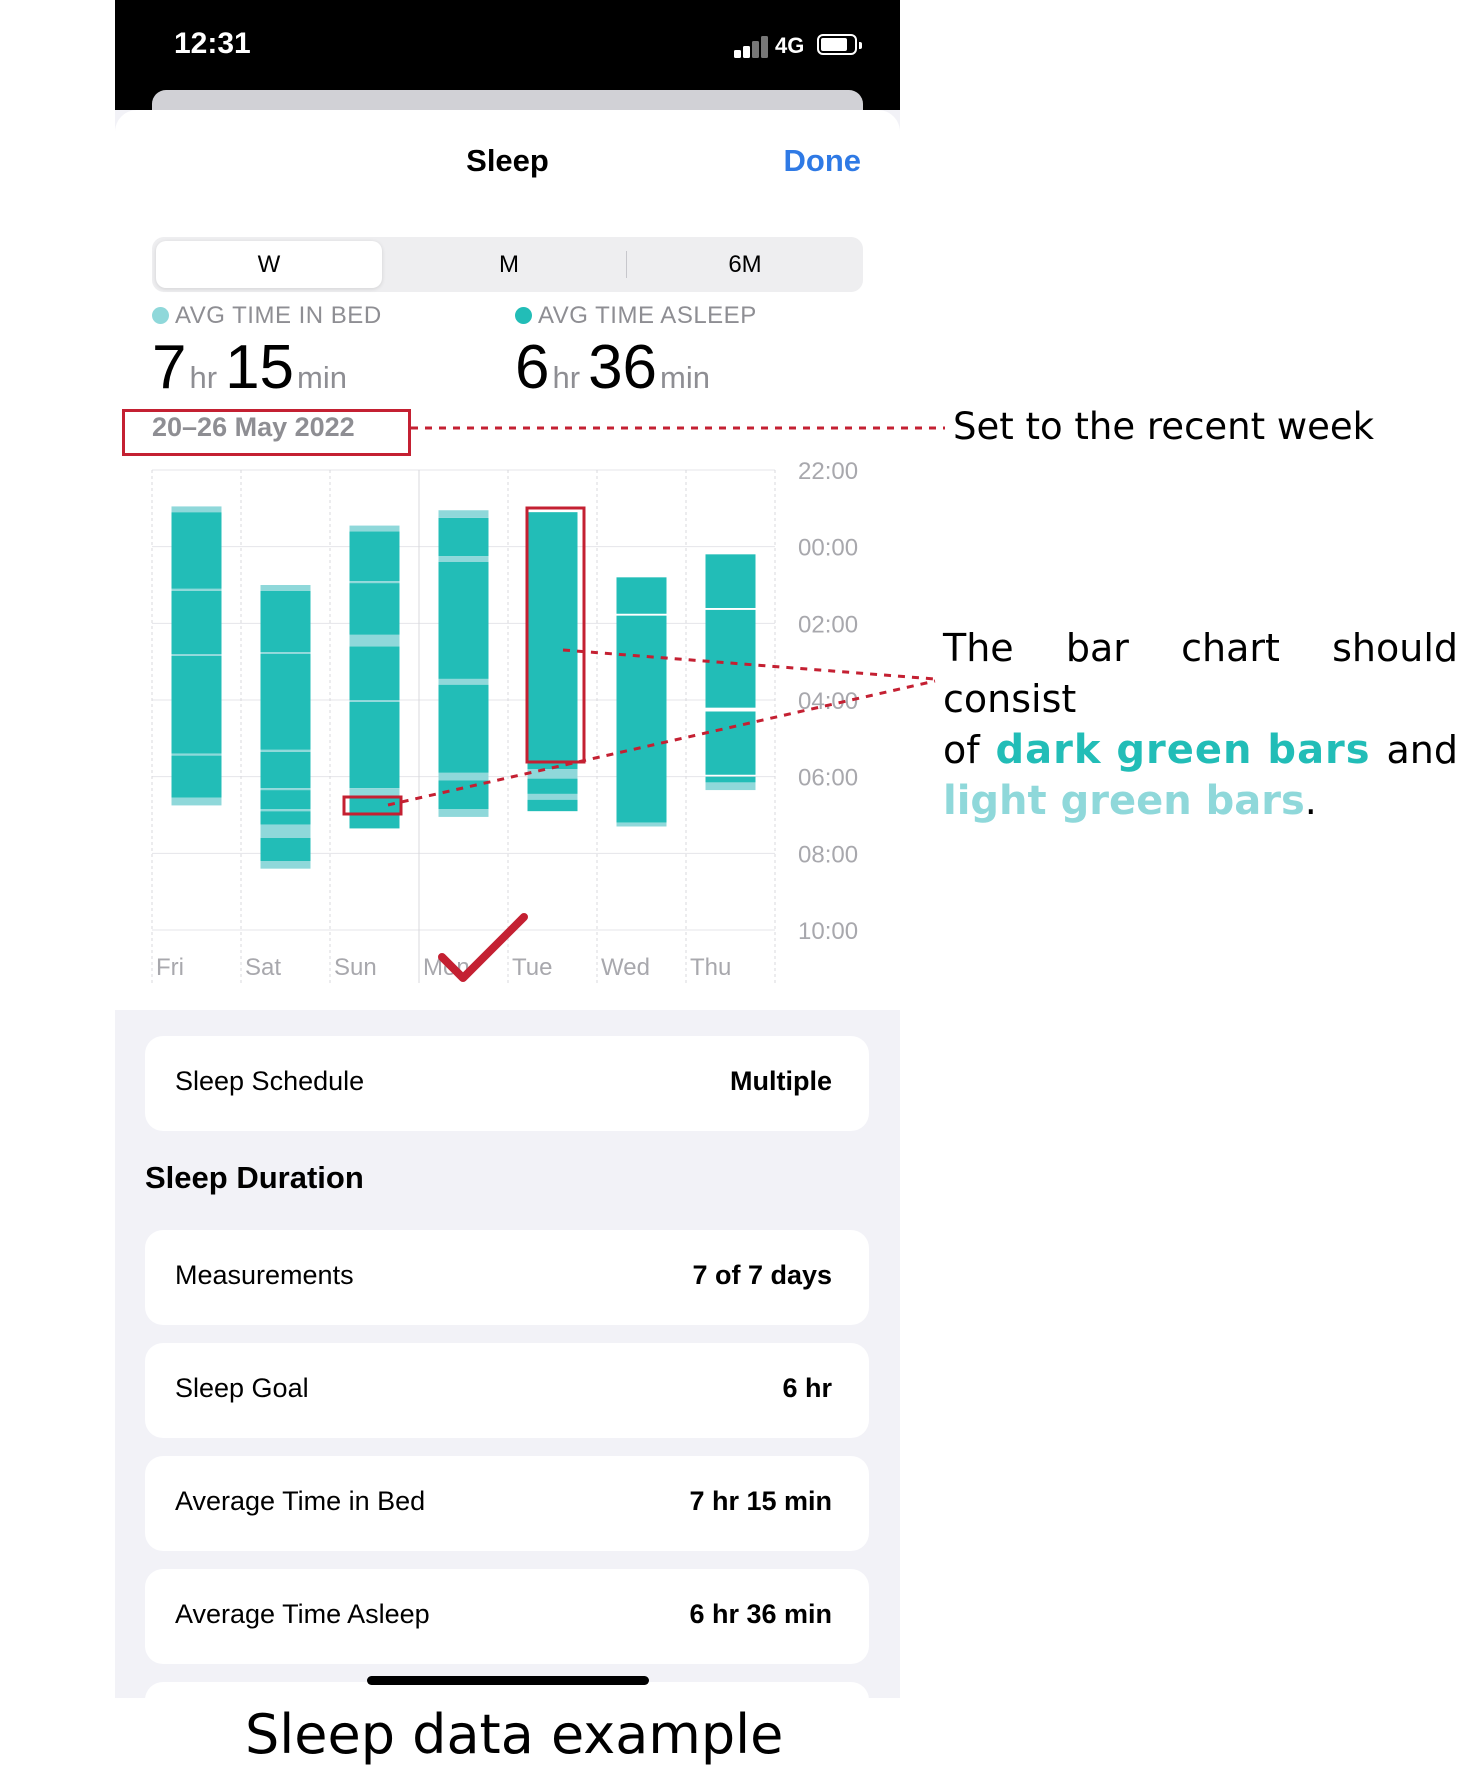  I want to click on dark-bar-highlight-box, so click(555, 635).